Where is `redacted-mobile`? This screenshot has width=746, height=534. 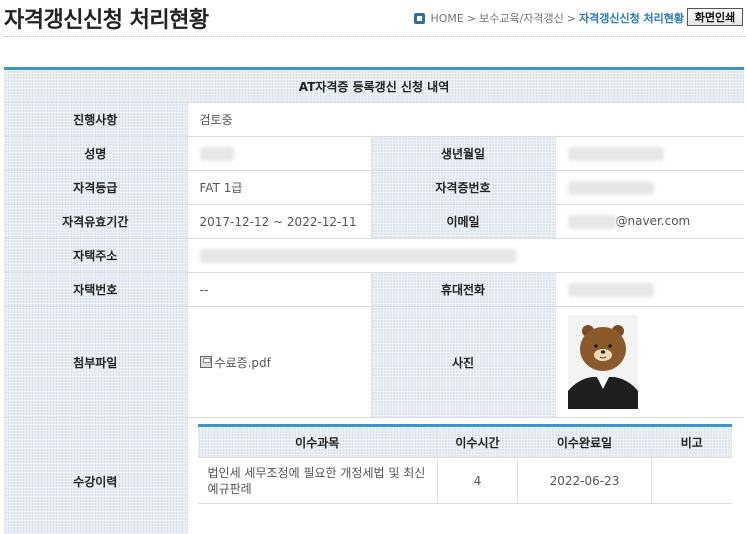
redacted-mobile is located at coordinates (610, 289).